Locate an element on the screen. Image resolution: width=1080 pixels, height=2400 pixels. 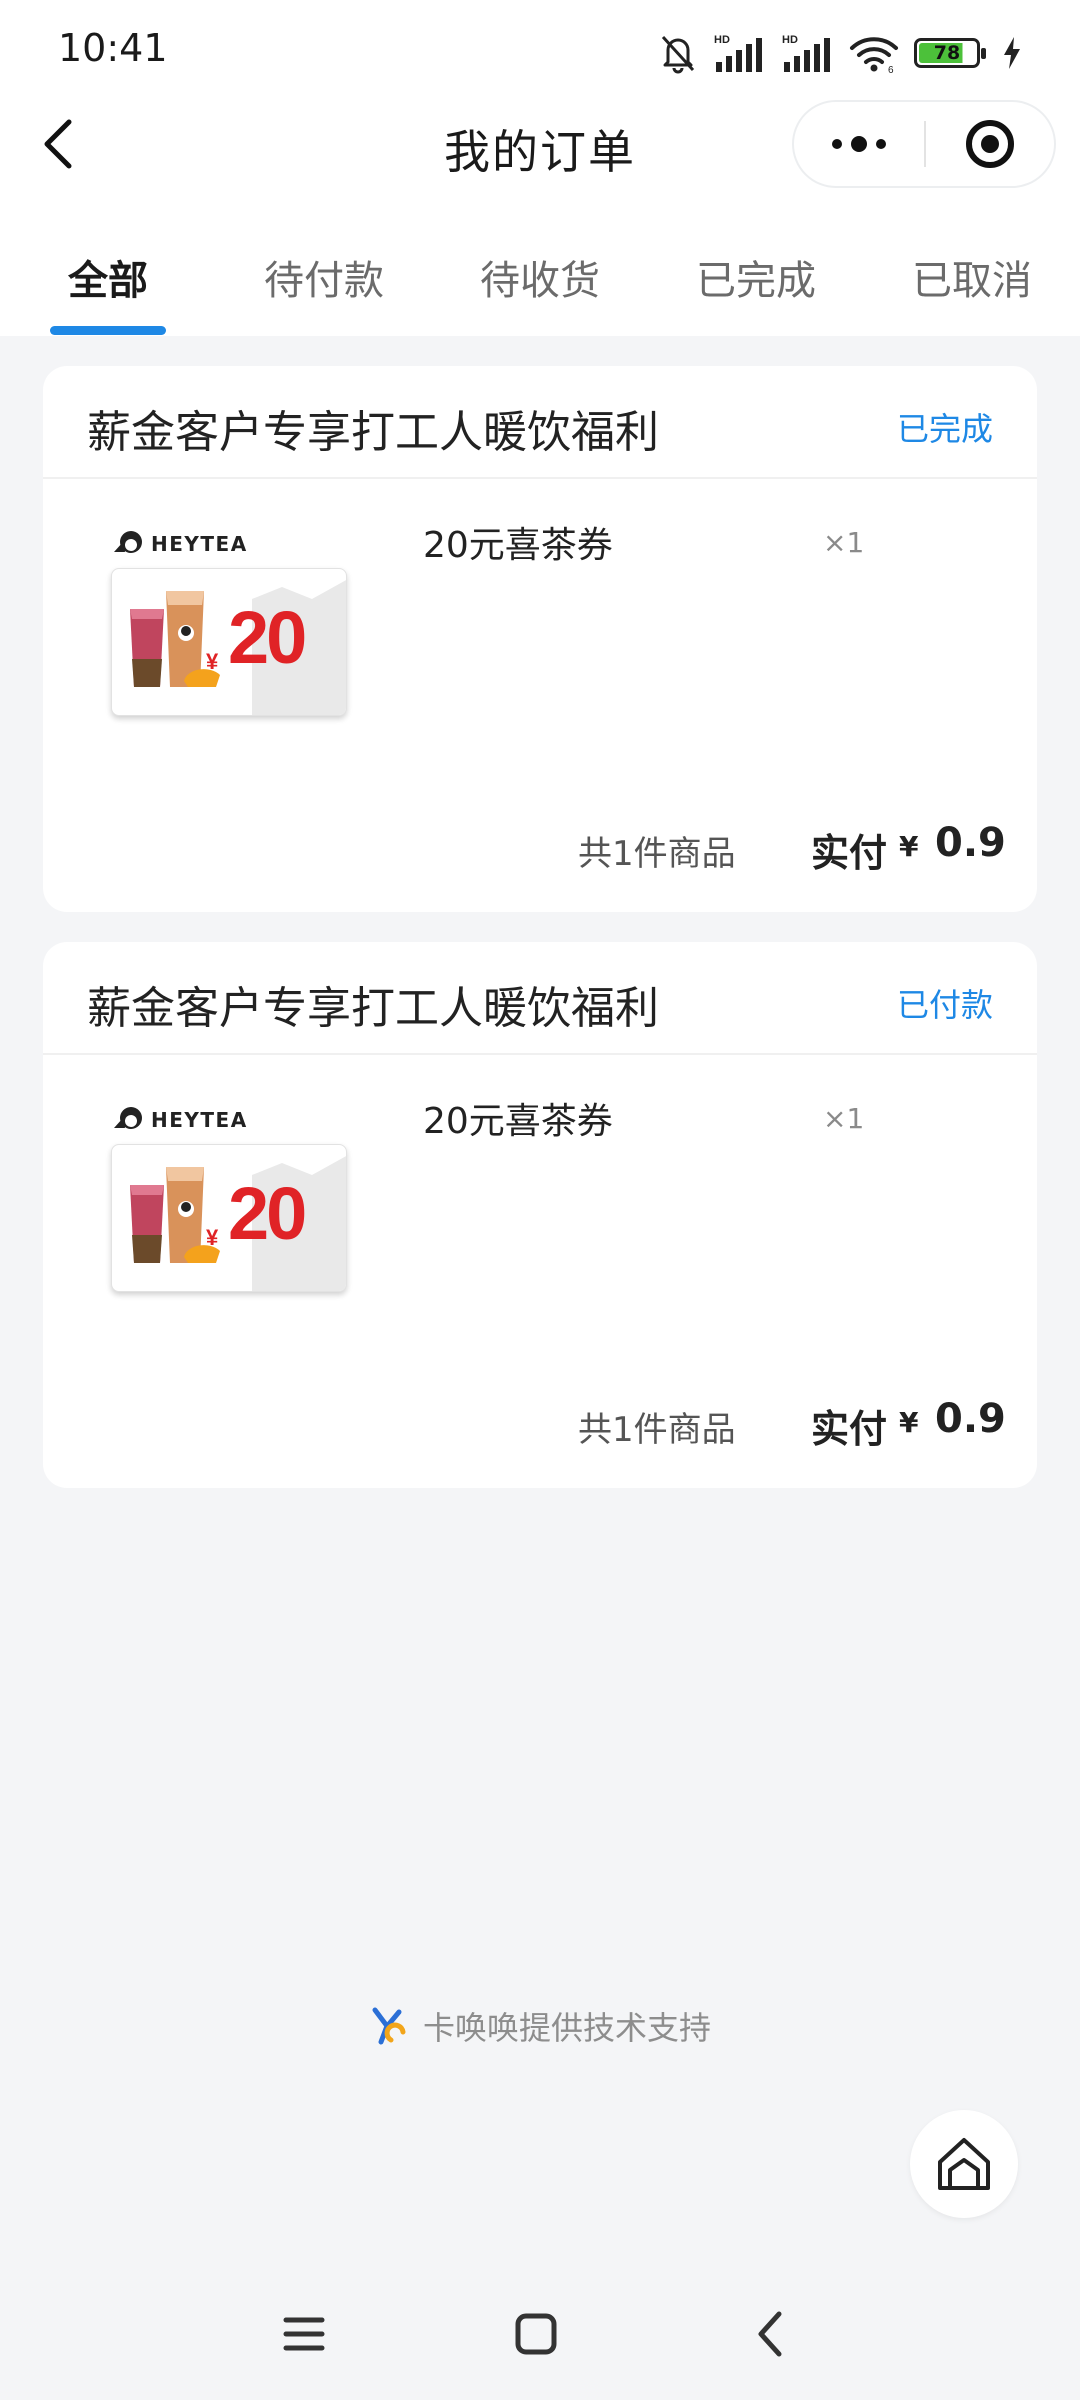
order-card-header: 薪金客户专享打工人暖饮福利 已完成 is located at coordinates (540, 422).